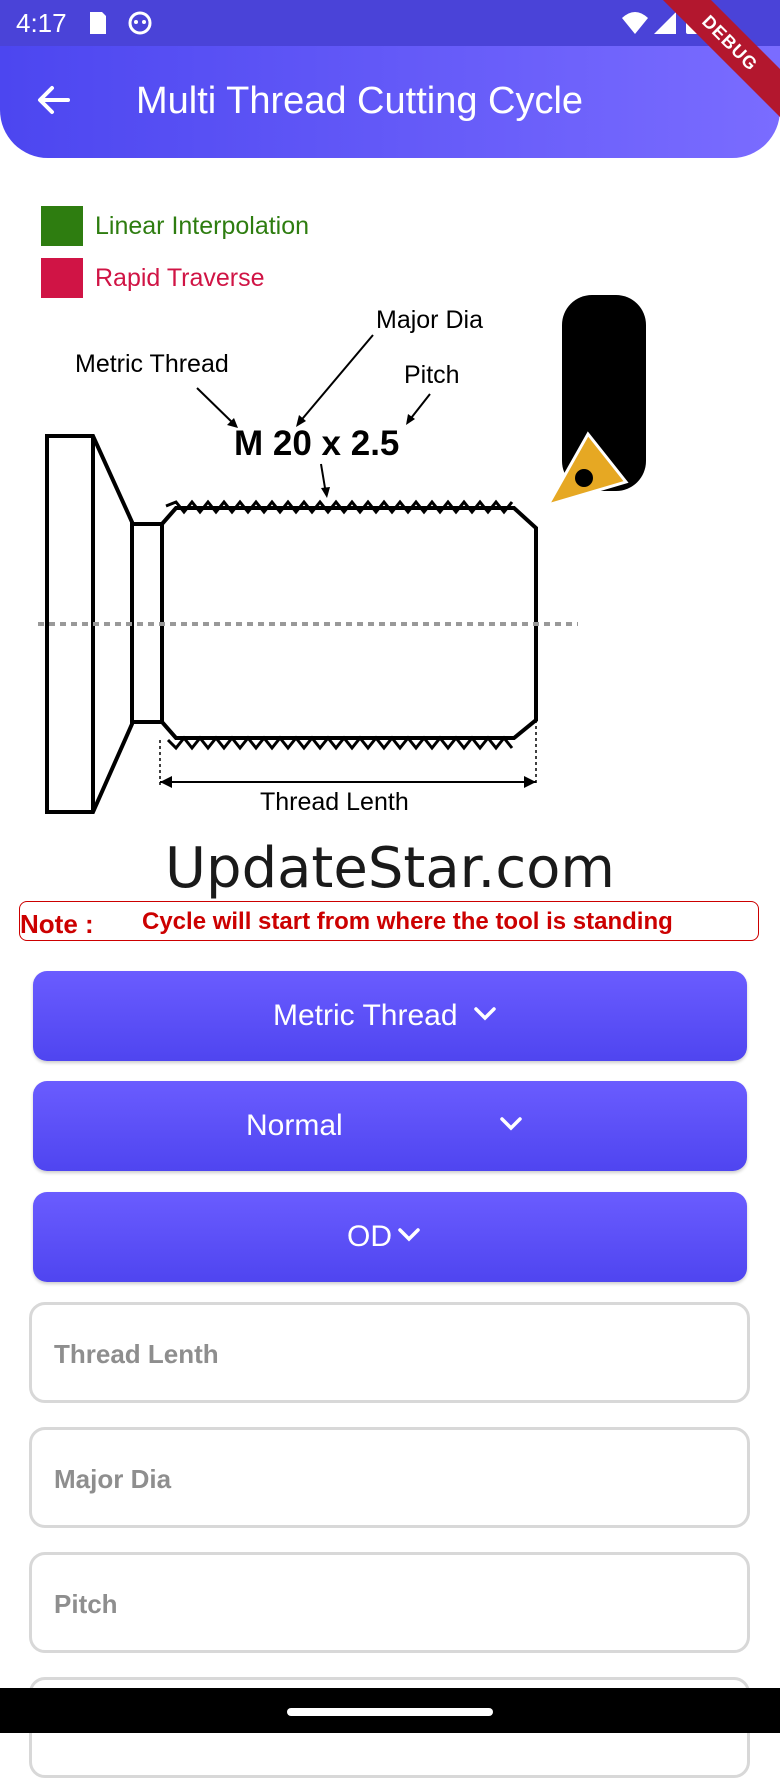  Describe the element at coordinates (432, 375) in the screenshot. I see `label-pitch: Pitch` at that location.